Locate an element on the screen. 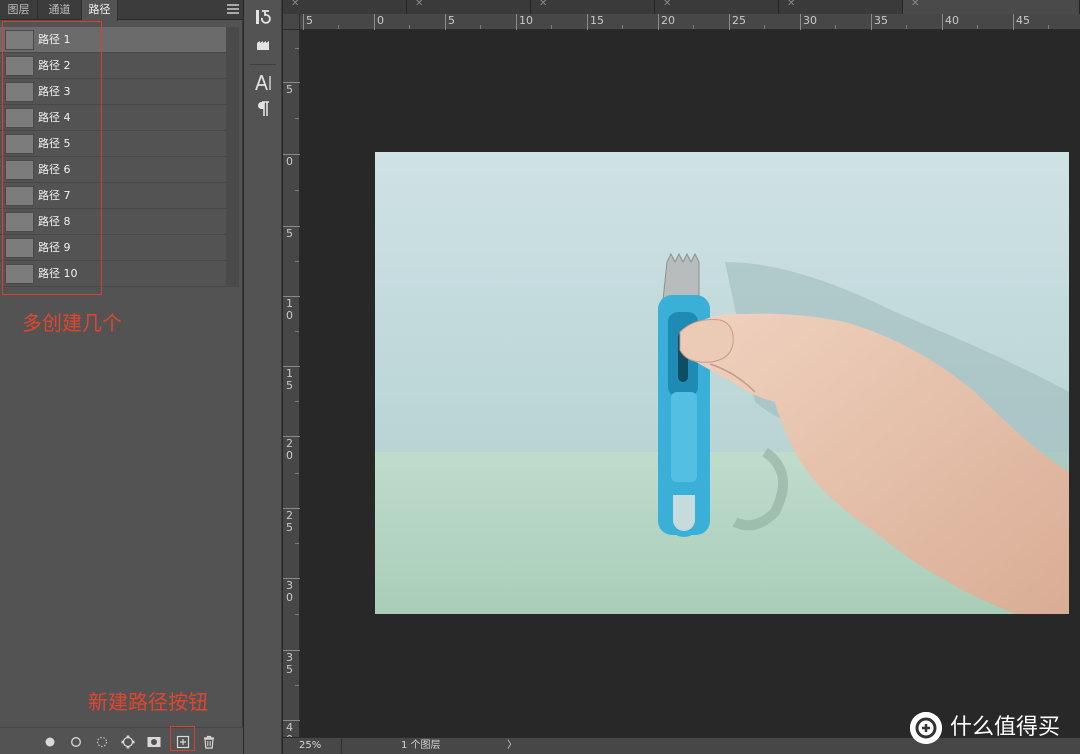  tool-separator is located at coordinates (263, 64).